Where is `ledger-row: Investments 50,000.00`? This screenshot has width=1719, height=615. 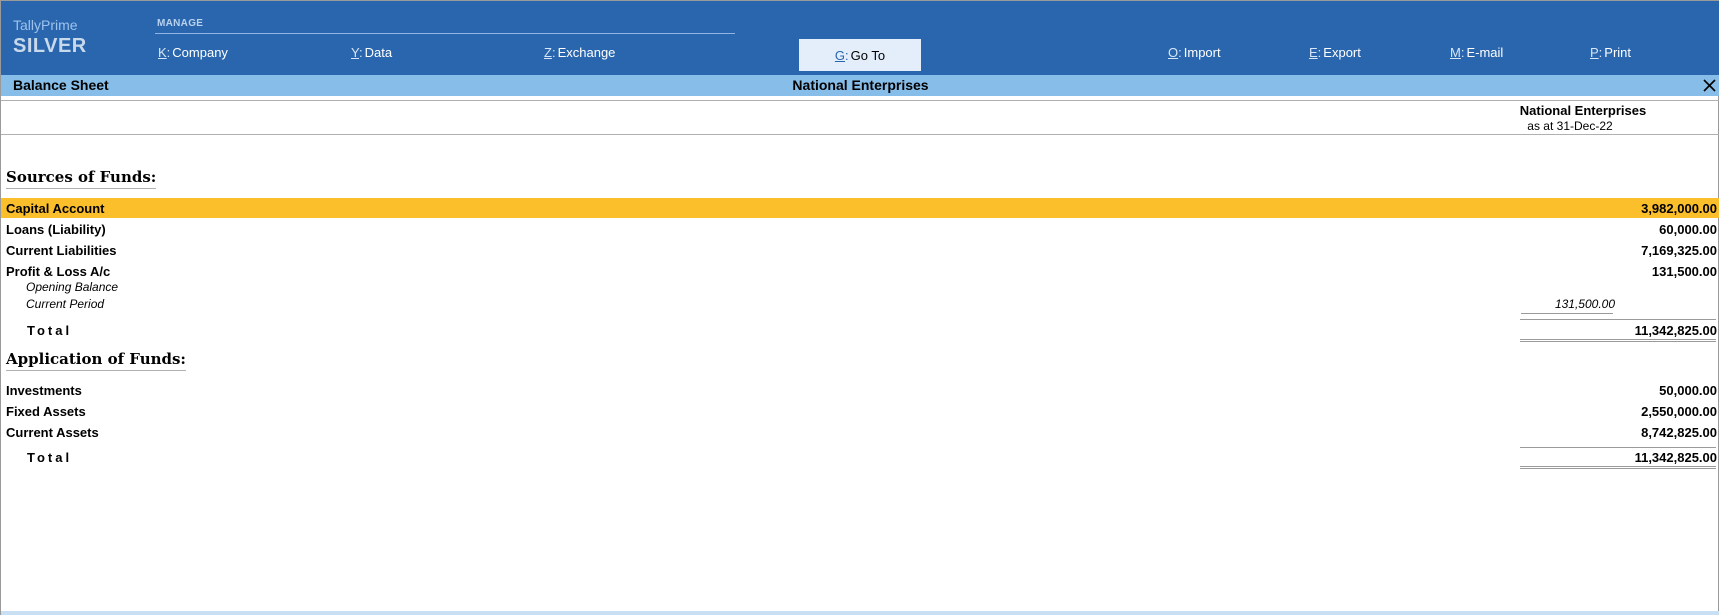 ledger-row: Investments 50,000.00 is located at coordinates (860, 390).